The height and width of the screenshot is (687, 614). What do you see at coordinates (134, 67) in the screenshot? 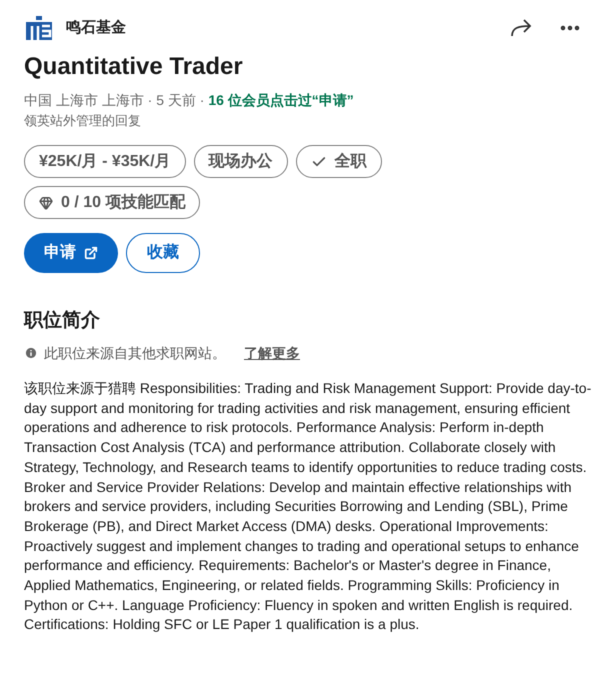
I see `job-title: Quantitative Trader` at bounding box center [134, 67].